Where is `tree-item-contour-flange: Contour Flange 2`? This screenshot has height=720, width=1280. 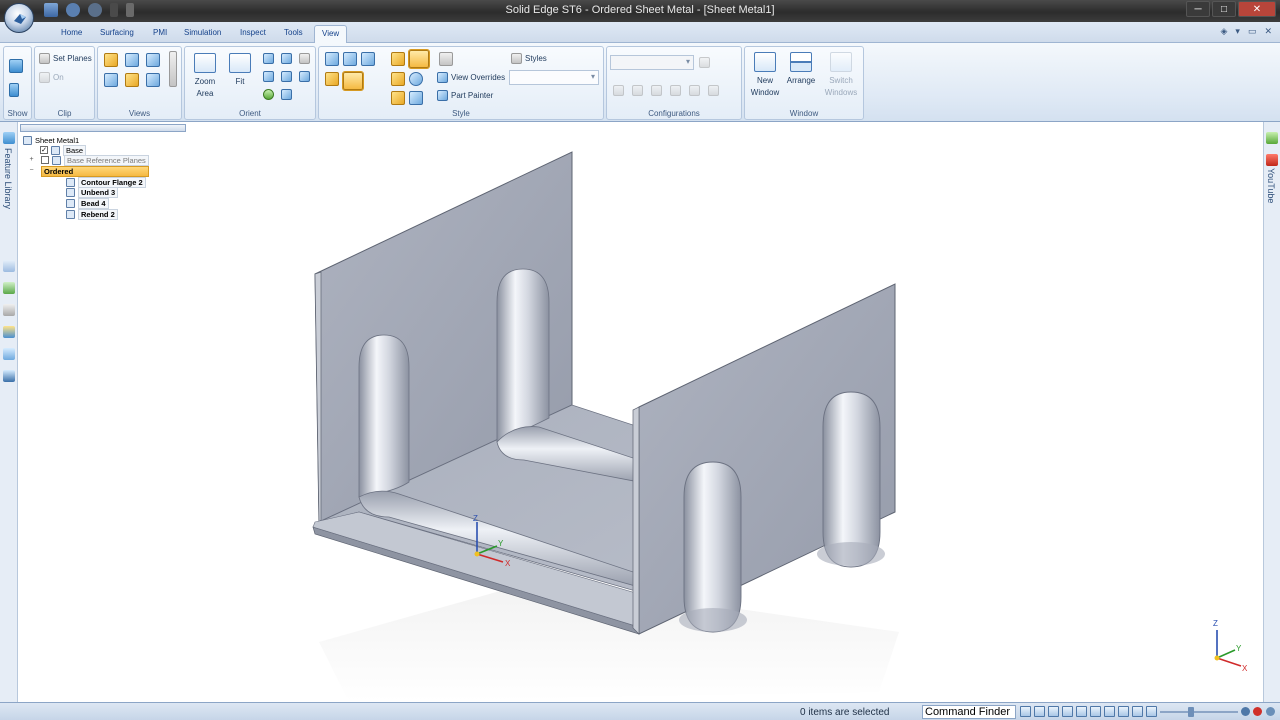
tree-item-contour-flange: Contour Flange 2 is located at coordinates (106, 182).